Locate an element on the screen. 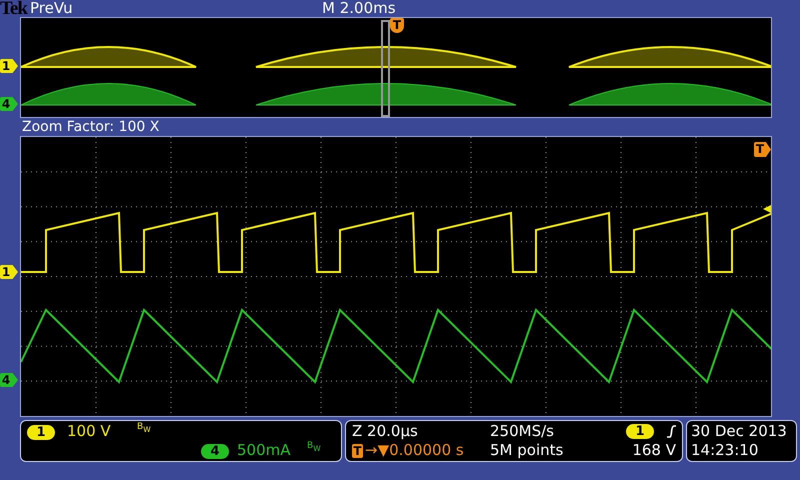 The height and width of the screenshot is (480, 800). trigger-source-badge: 1 is located at coordinates (640, 431).